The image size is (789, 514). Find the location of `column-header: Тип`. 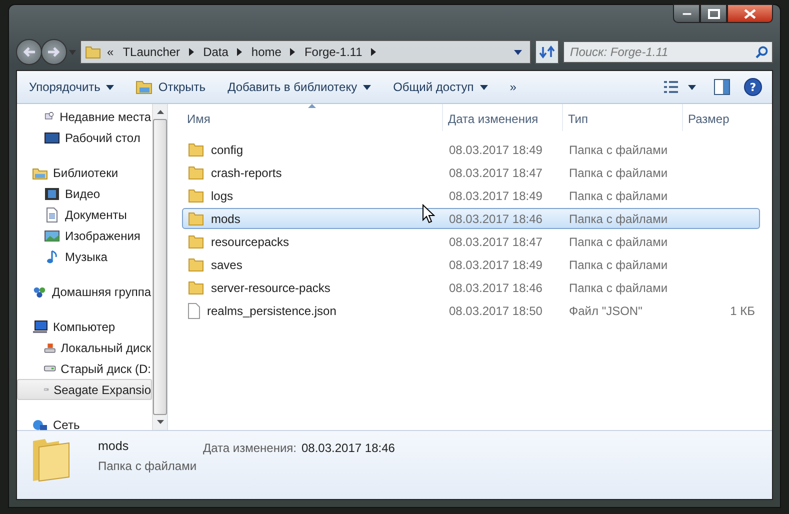

column-header: Тип is located at coordinates (623, 117).